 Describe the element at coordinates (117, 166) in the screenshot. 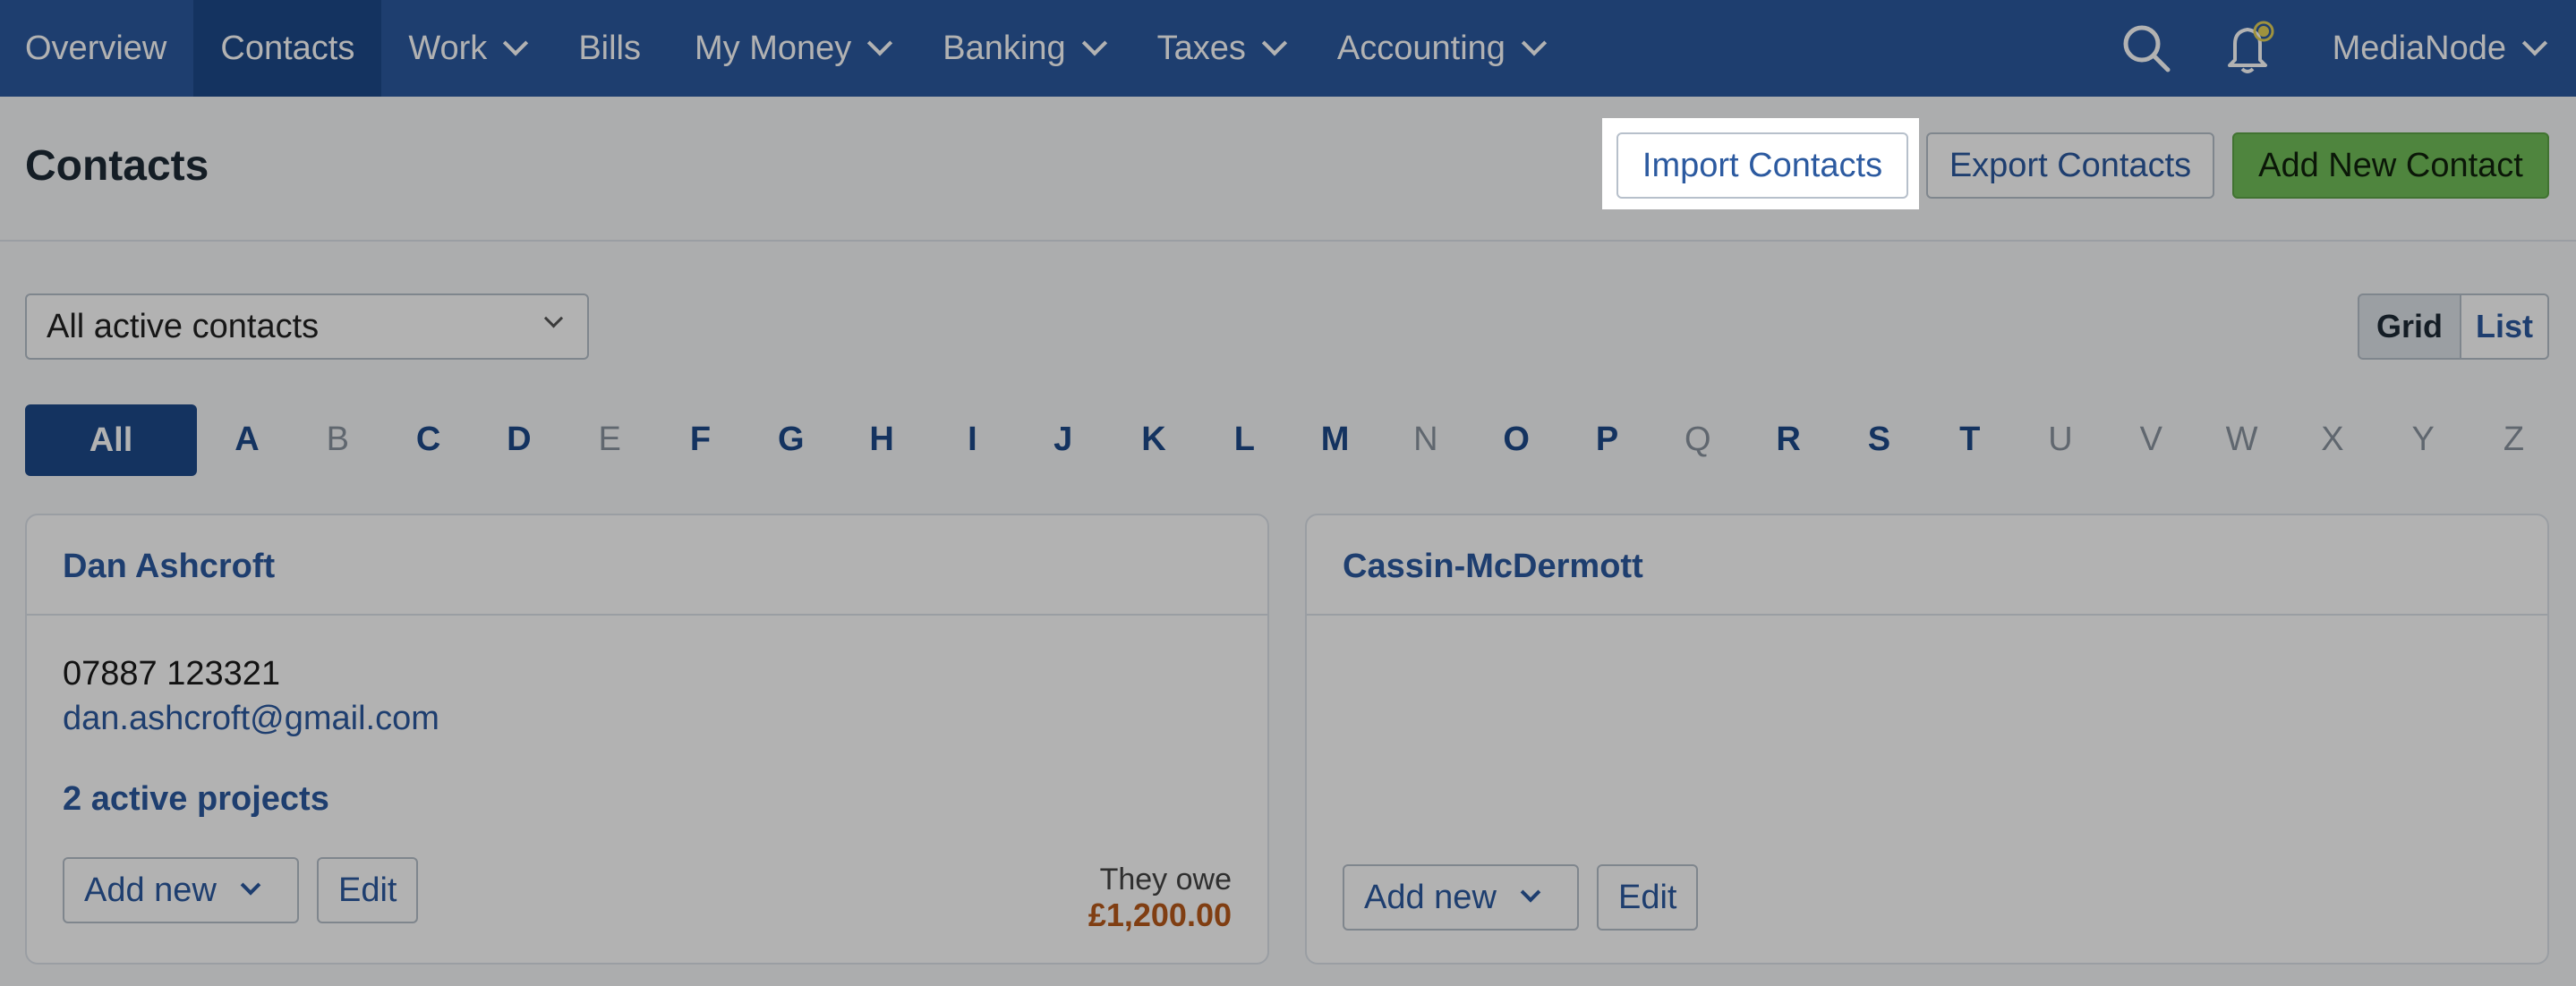

I see `page-title: Contacts` at that location.